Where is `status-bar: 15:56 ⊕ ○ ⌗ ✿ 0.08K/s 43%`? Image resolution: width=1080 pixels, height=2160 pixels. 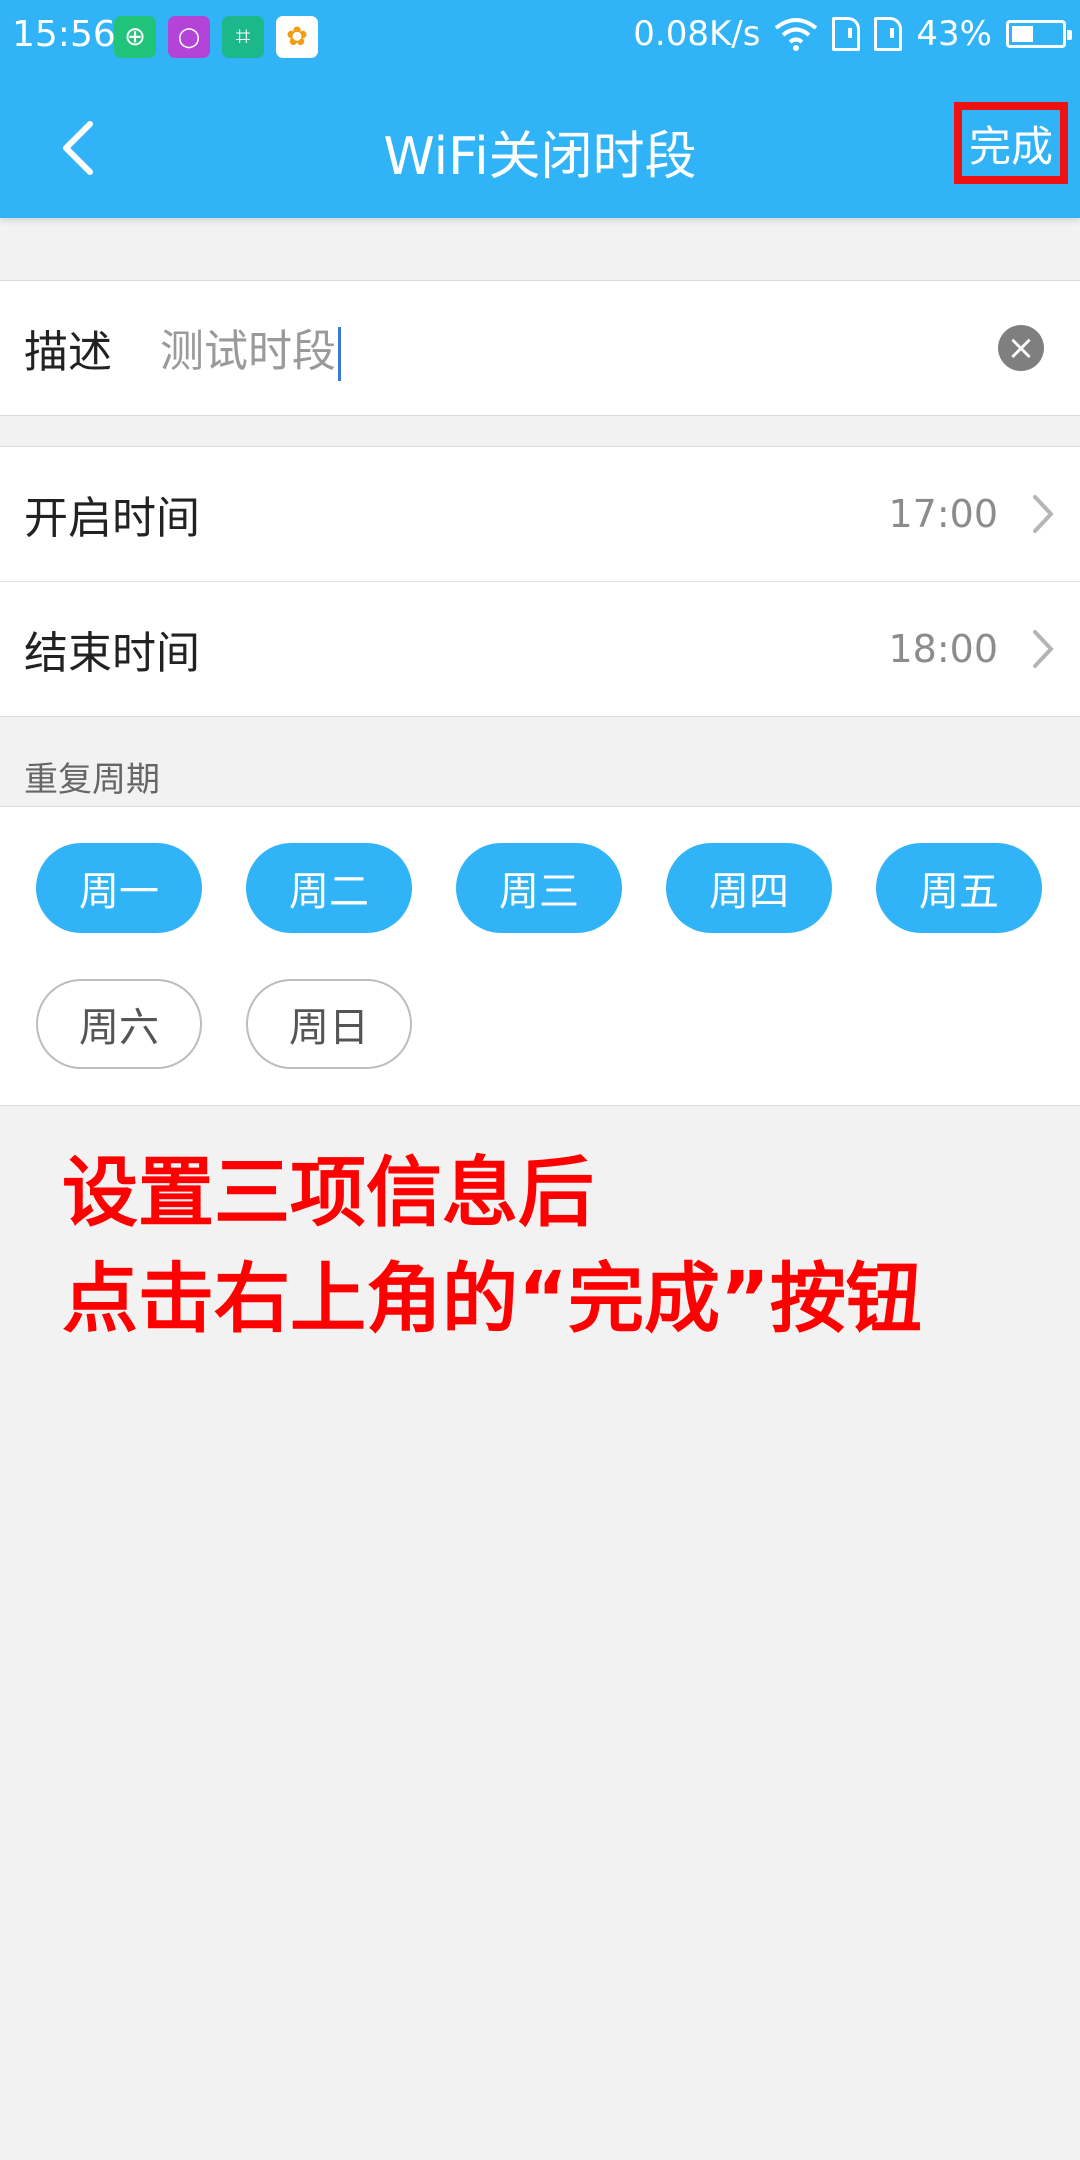
status-bar: 15:56 ⊕ ○ ⌗ ✿ 0.08K/s 43% is located at coordinates (540, 38).